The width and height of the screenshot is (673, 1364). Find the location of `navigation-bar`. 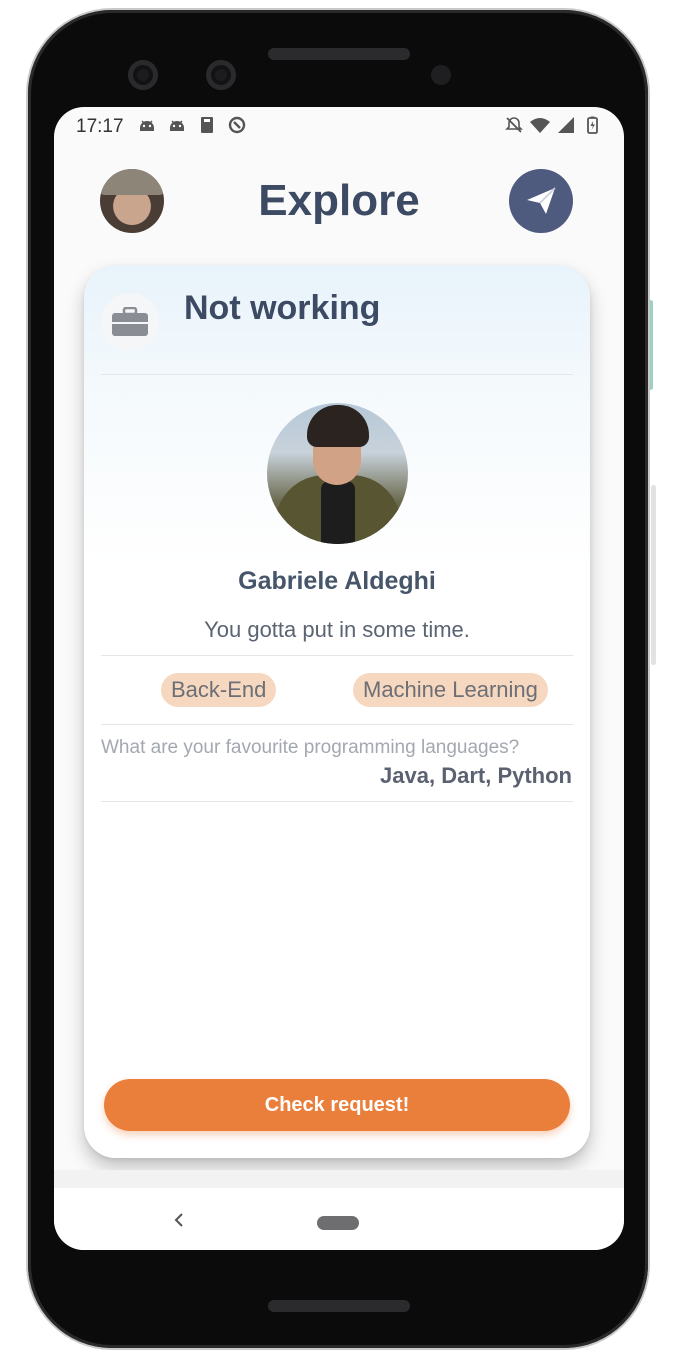

navigation-bar is located at coordinates (339, 1219).